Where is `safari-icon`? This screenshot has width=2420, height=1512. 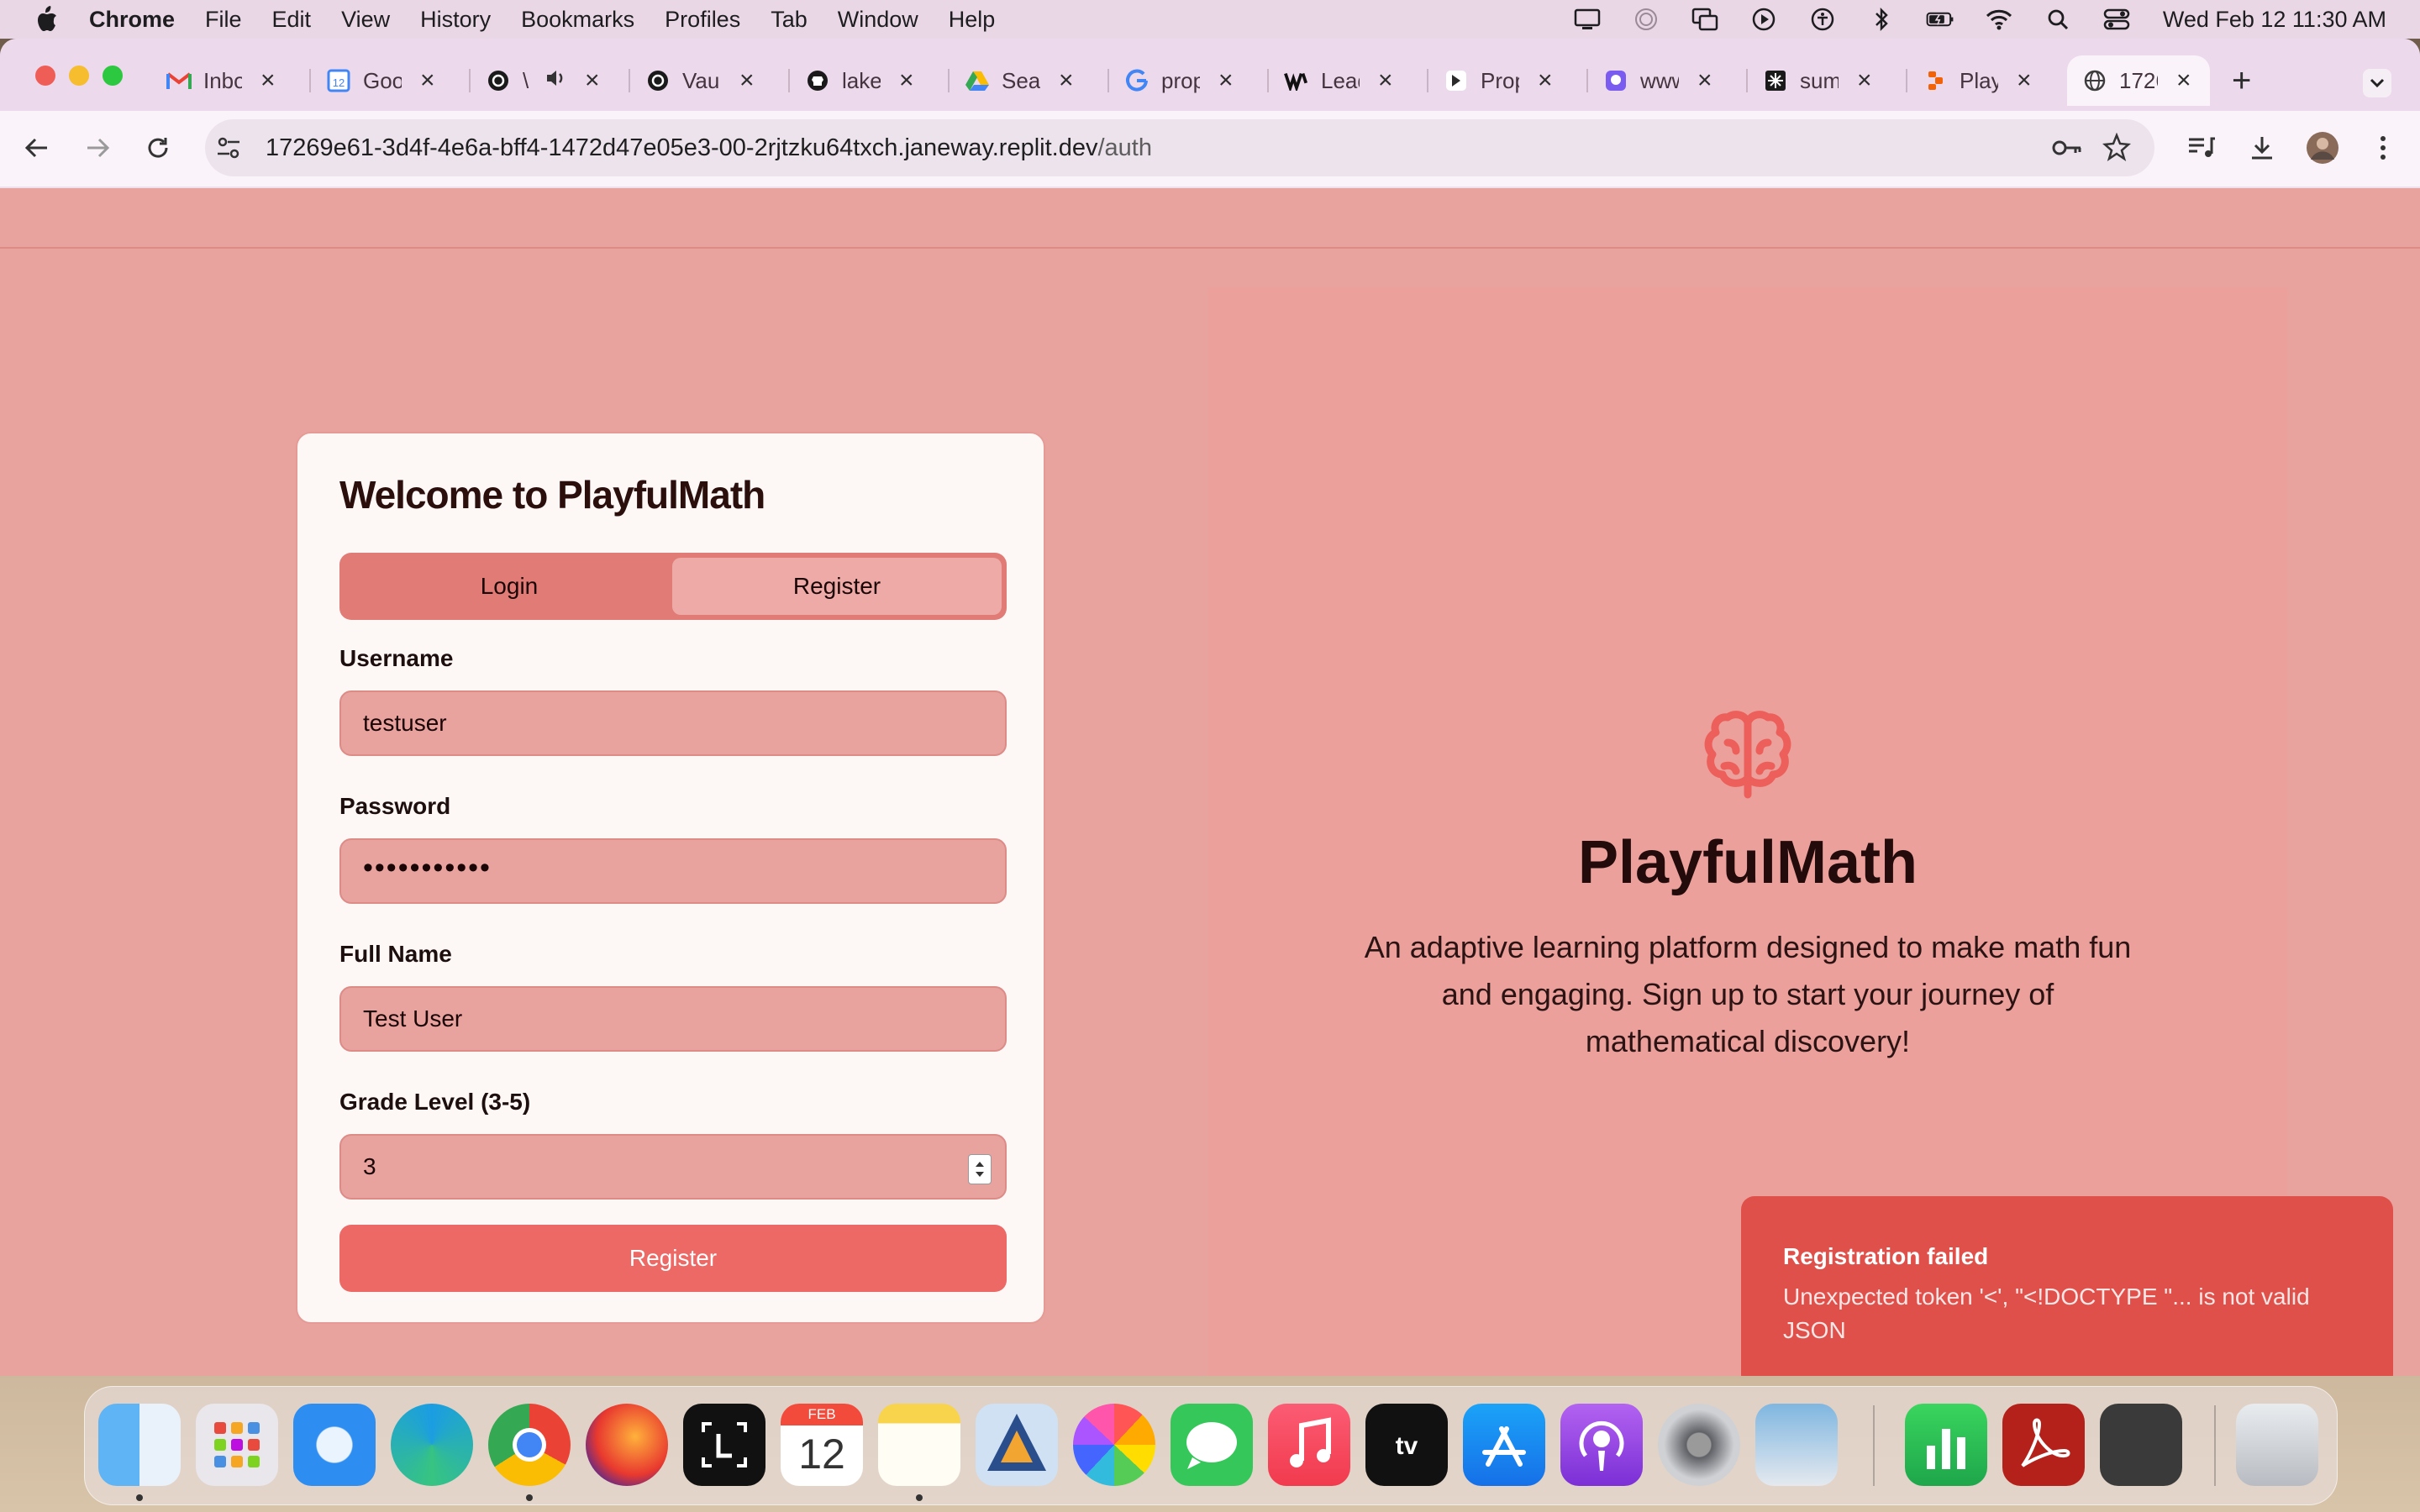
safari-icon is located at coordinates (334, 1445).